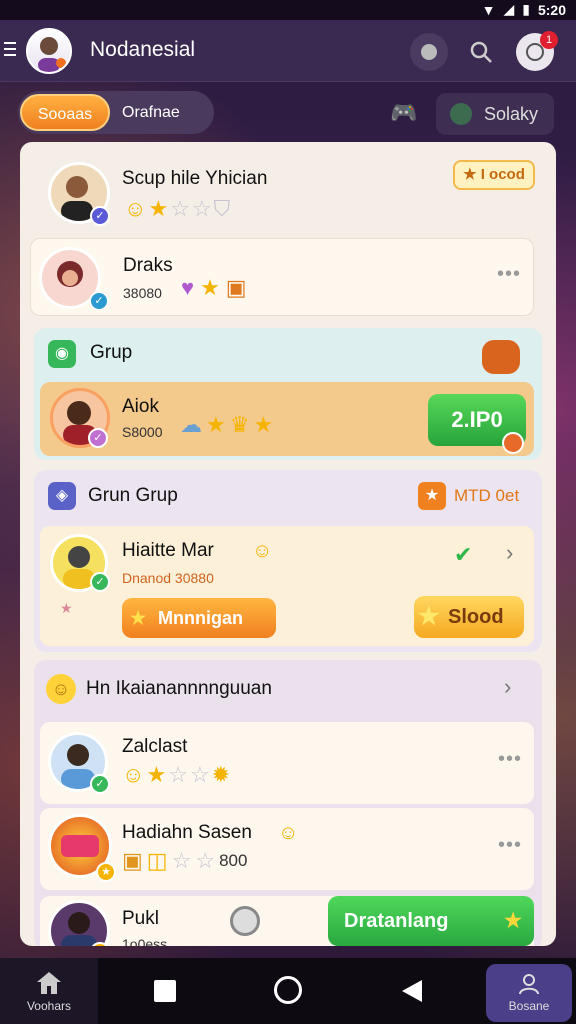 This screenshot has height=1024, width=576. I want to click on list-item: ✓ Scup hile Yhician ☺ ★ ☆ ☆ ⛉ ★ I ocod, so click(288, 191).